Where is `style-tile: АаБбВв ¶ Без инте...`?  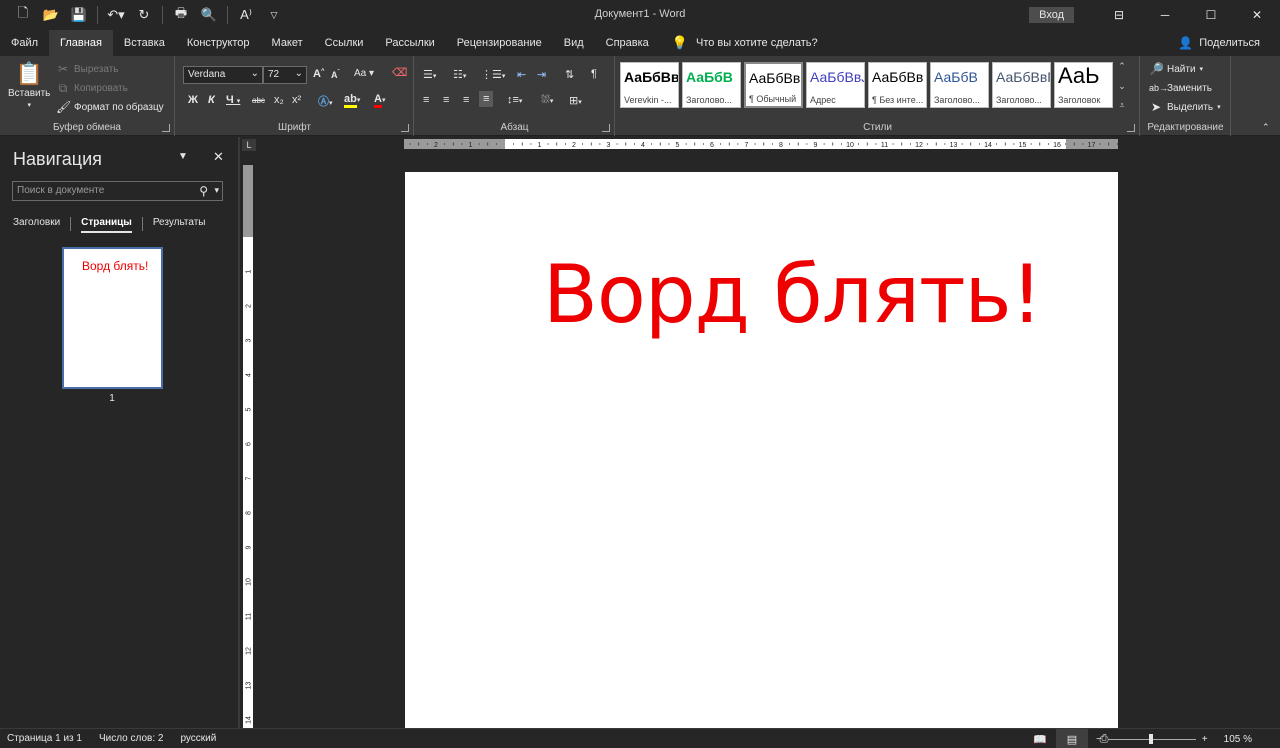 style-tile: АаБбВв ¶ Без инте... is located at coordinates (897, 85).